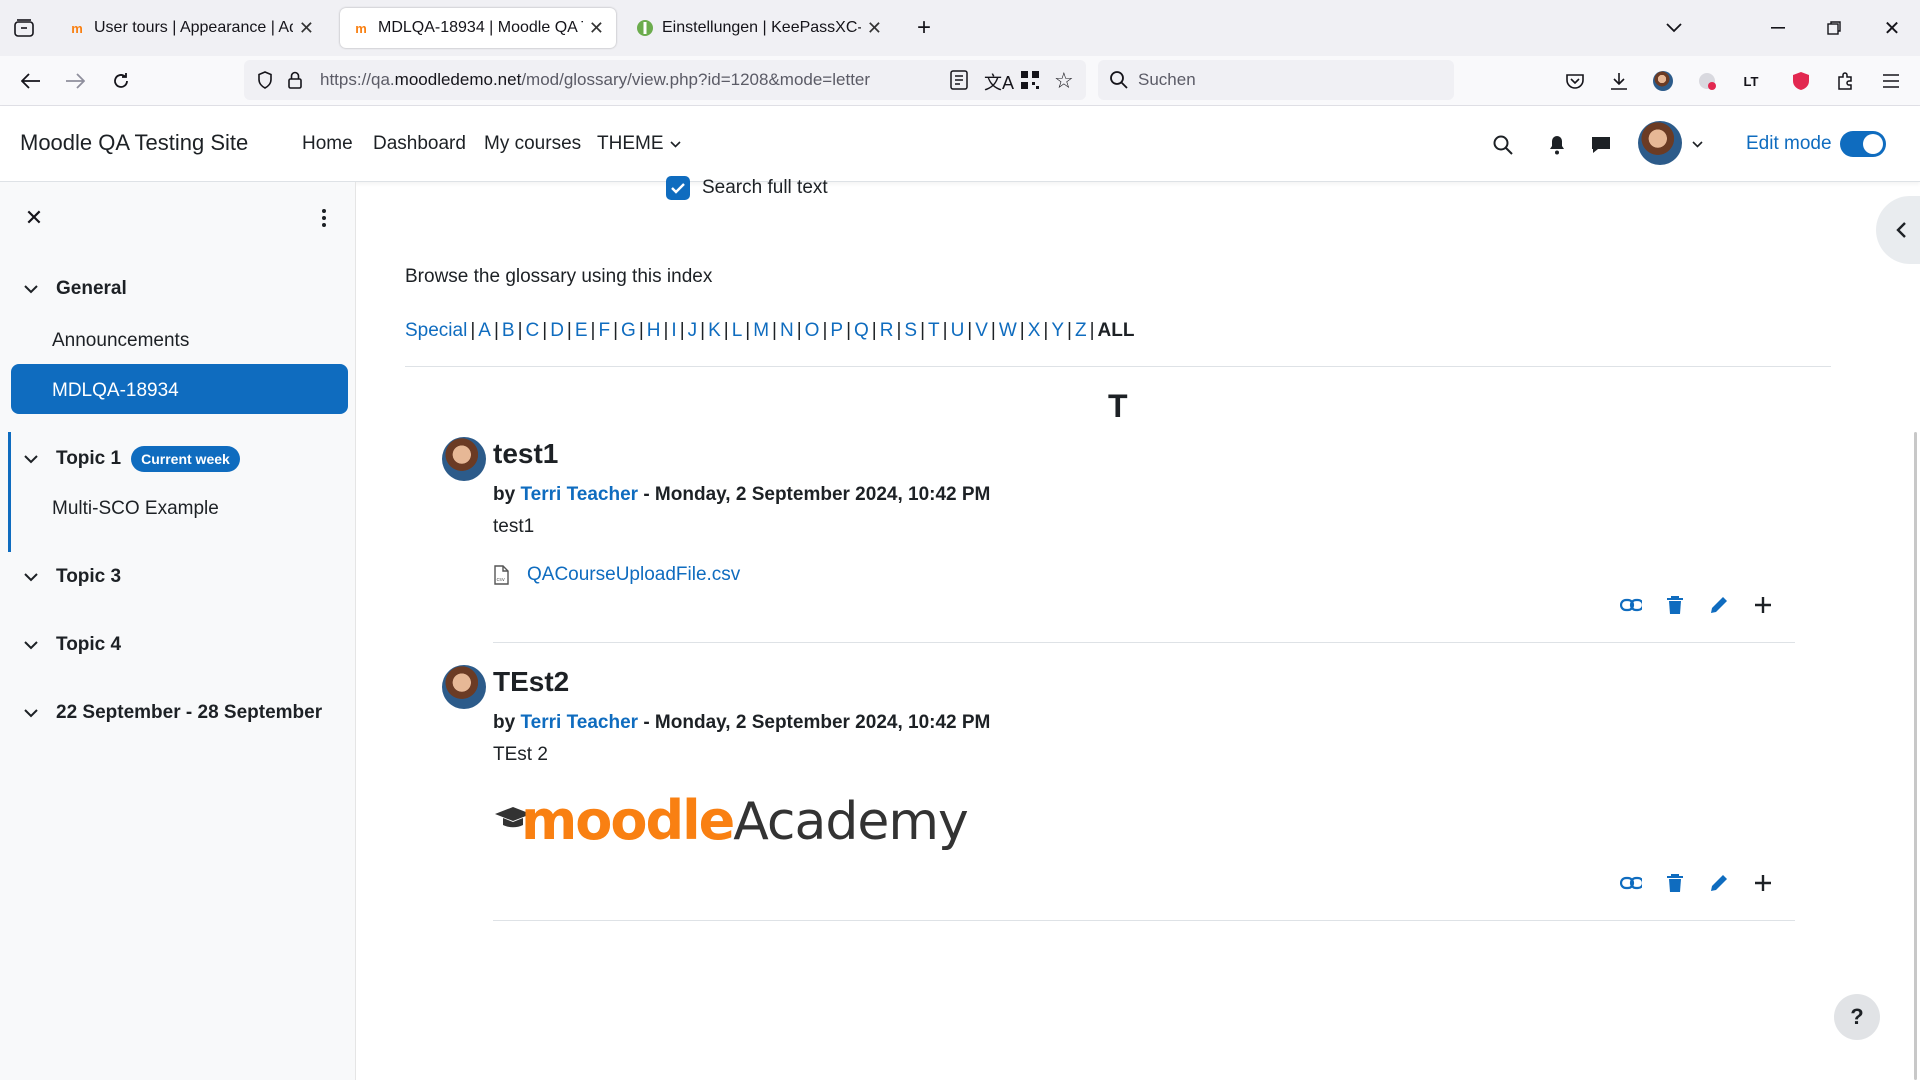 The image size is (1920, 1080). I want to click on open-block-drawer-button, so click(1898, 230).